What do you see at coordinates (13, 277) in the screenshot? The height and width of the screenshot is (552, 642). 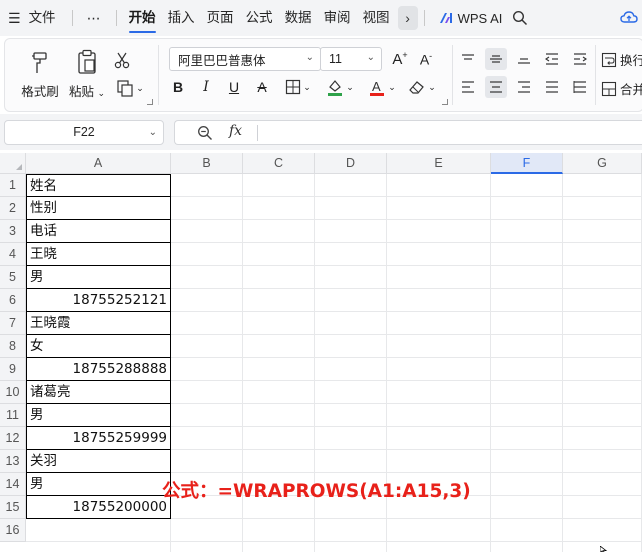 I see `row-header-5: 5` at bounding box center [13, 277].